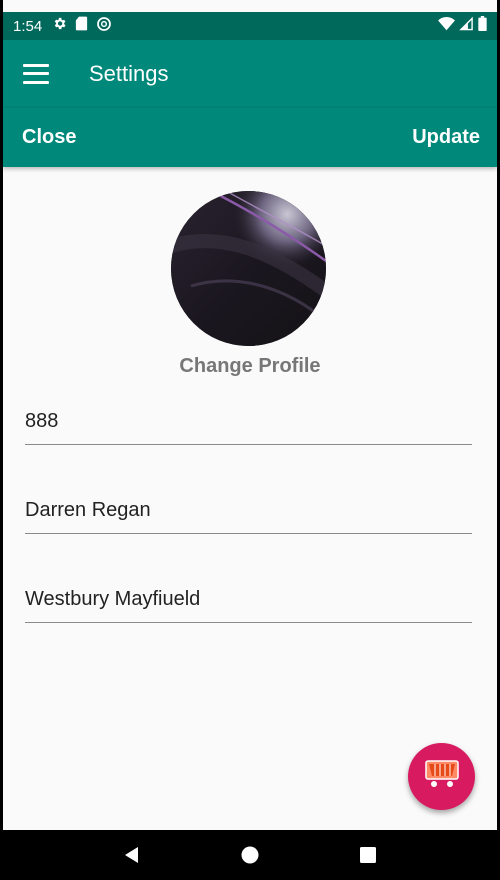 This screenshot has width=500, height=880. I want to click on status-bar: 1:54, so click(250, 26).